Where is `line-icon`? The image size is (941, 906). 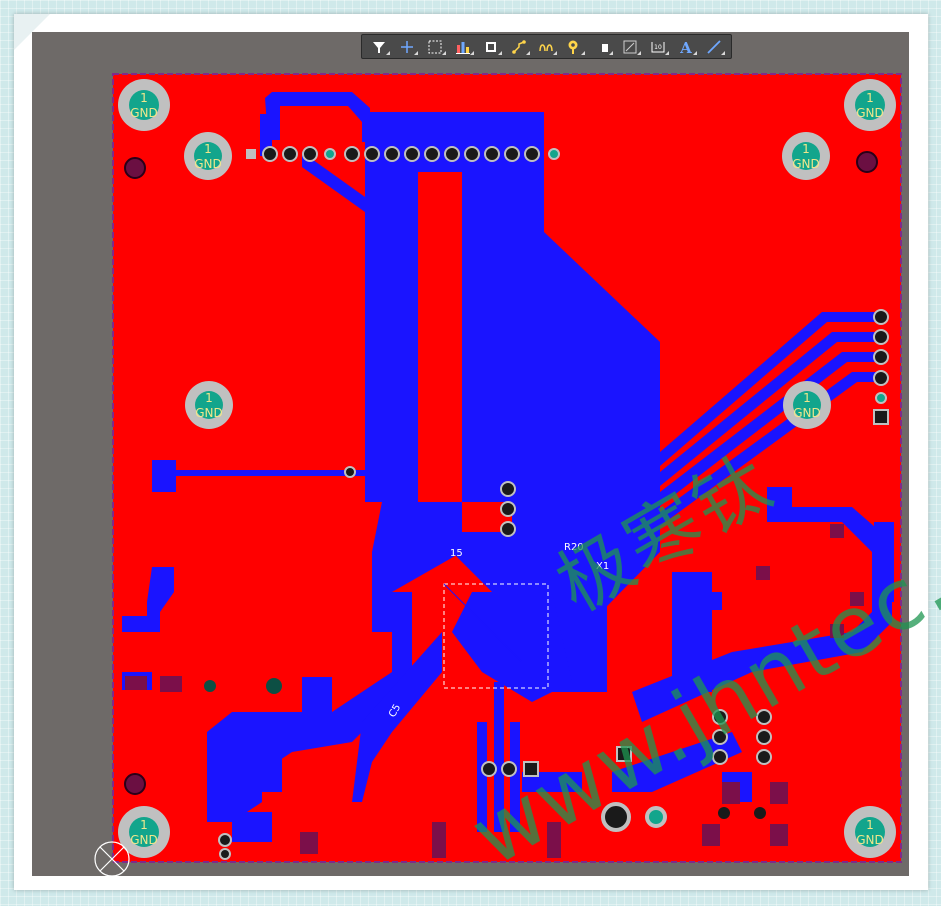
line-icon is located at coordinates (714, 46).